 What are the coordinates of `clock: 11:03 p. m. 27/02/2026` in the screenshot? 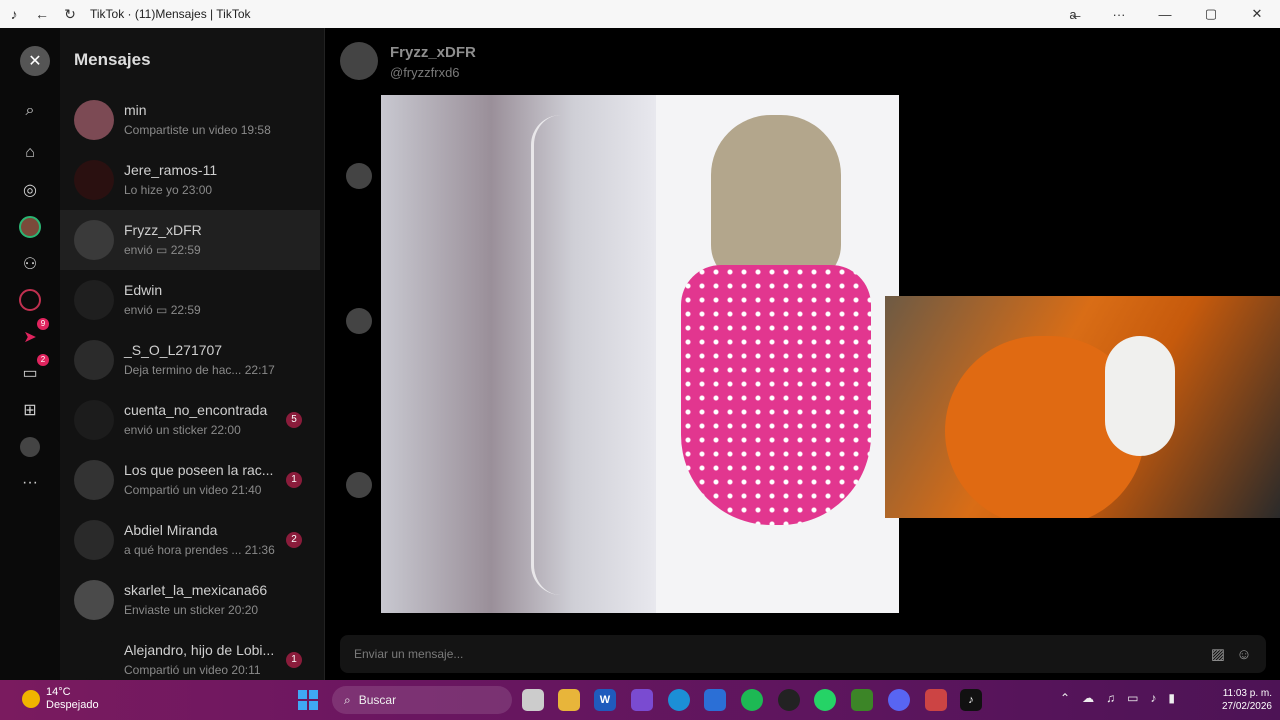 It's located at (1242, 700).